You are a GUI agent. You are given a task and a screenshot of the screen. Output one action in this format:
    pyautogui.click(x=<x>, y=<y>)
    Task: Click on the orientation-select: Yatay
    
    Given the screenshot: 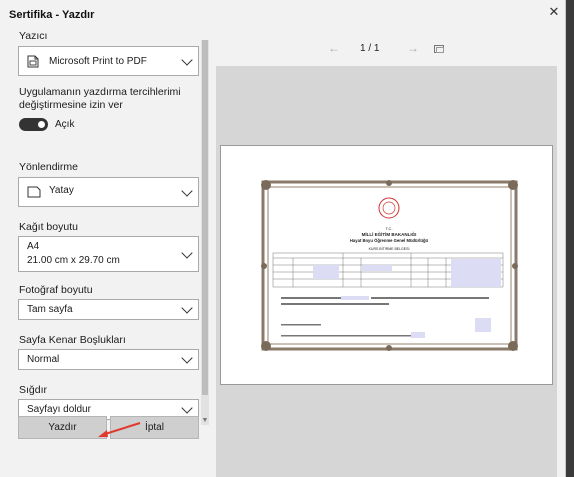 What is the action you would take?
    pyautogui.click(x=108, y=192)
    